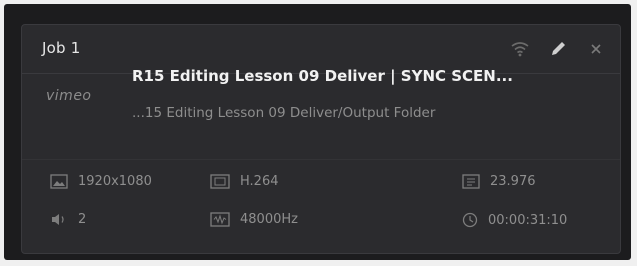 This screenshot has height=266, width=637. Describe the element at coordinates (115, 181) in the screenshot. I see `resolution-value: 1920x1080` at that location.